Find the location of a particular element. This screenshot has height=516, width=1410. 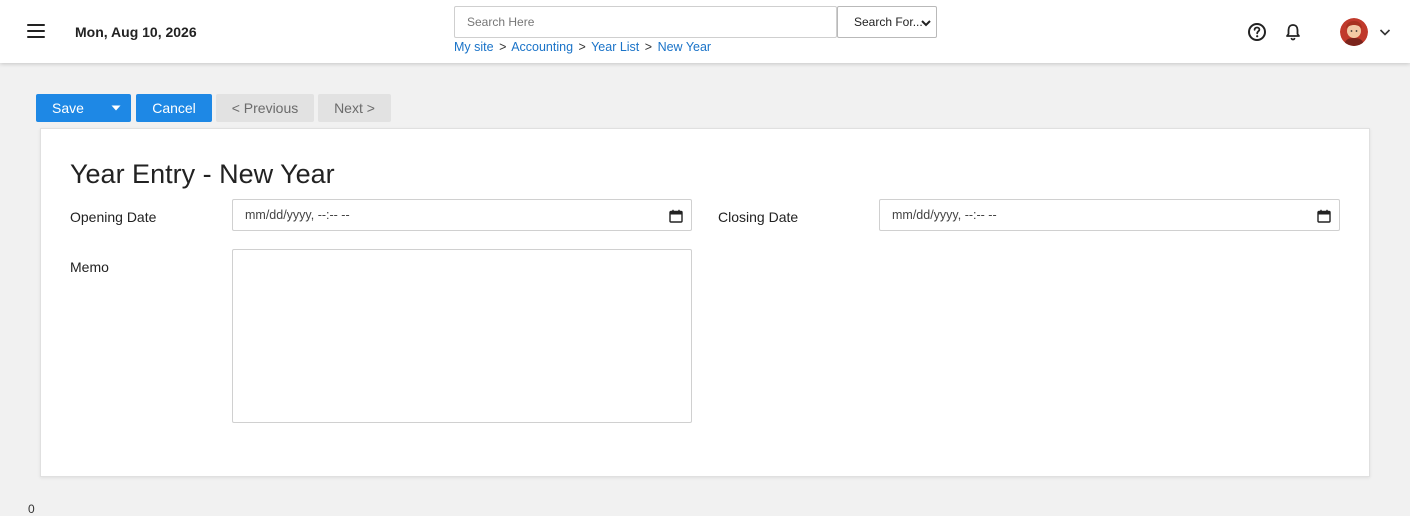

save-options-dropdown-button is located at coordinates (115, 108).